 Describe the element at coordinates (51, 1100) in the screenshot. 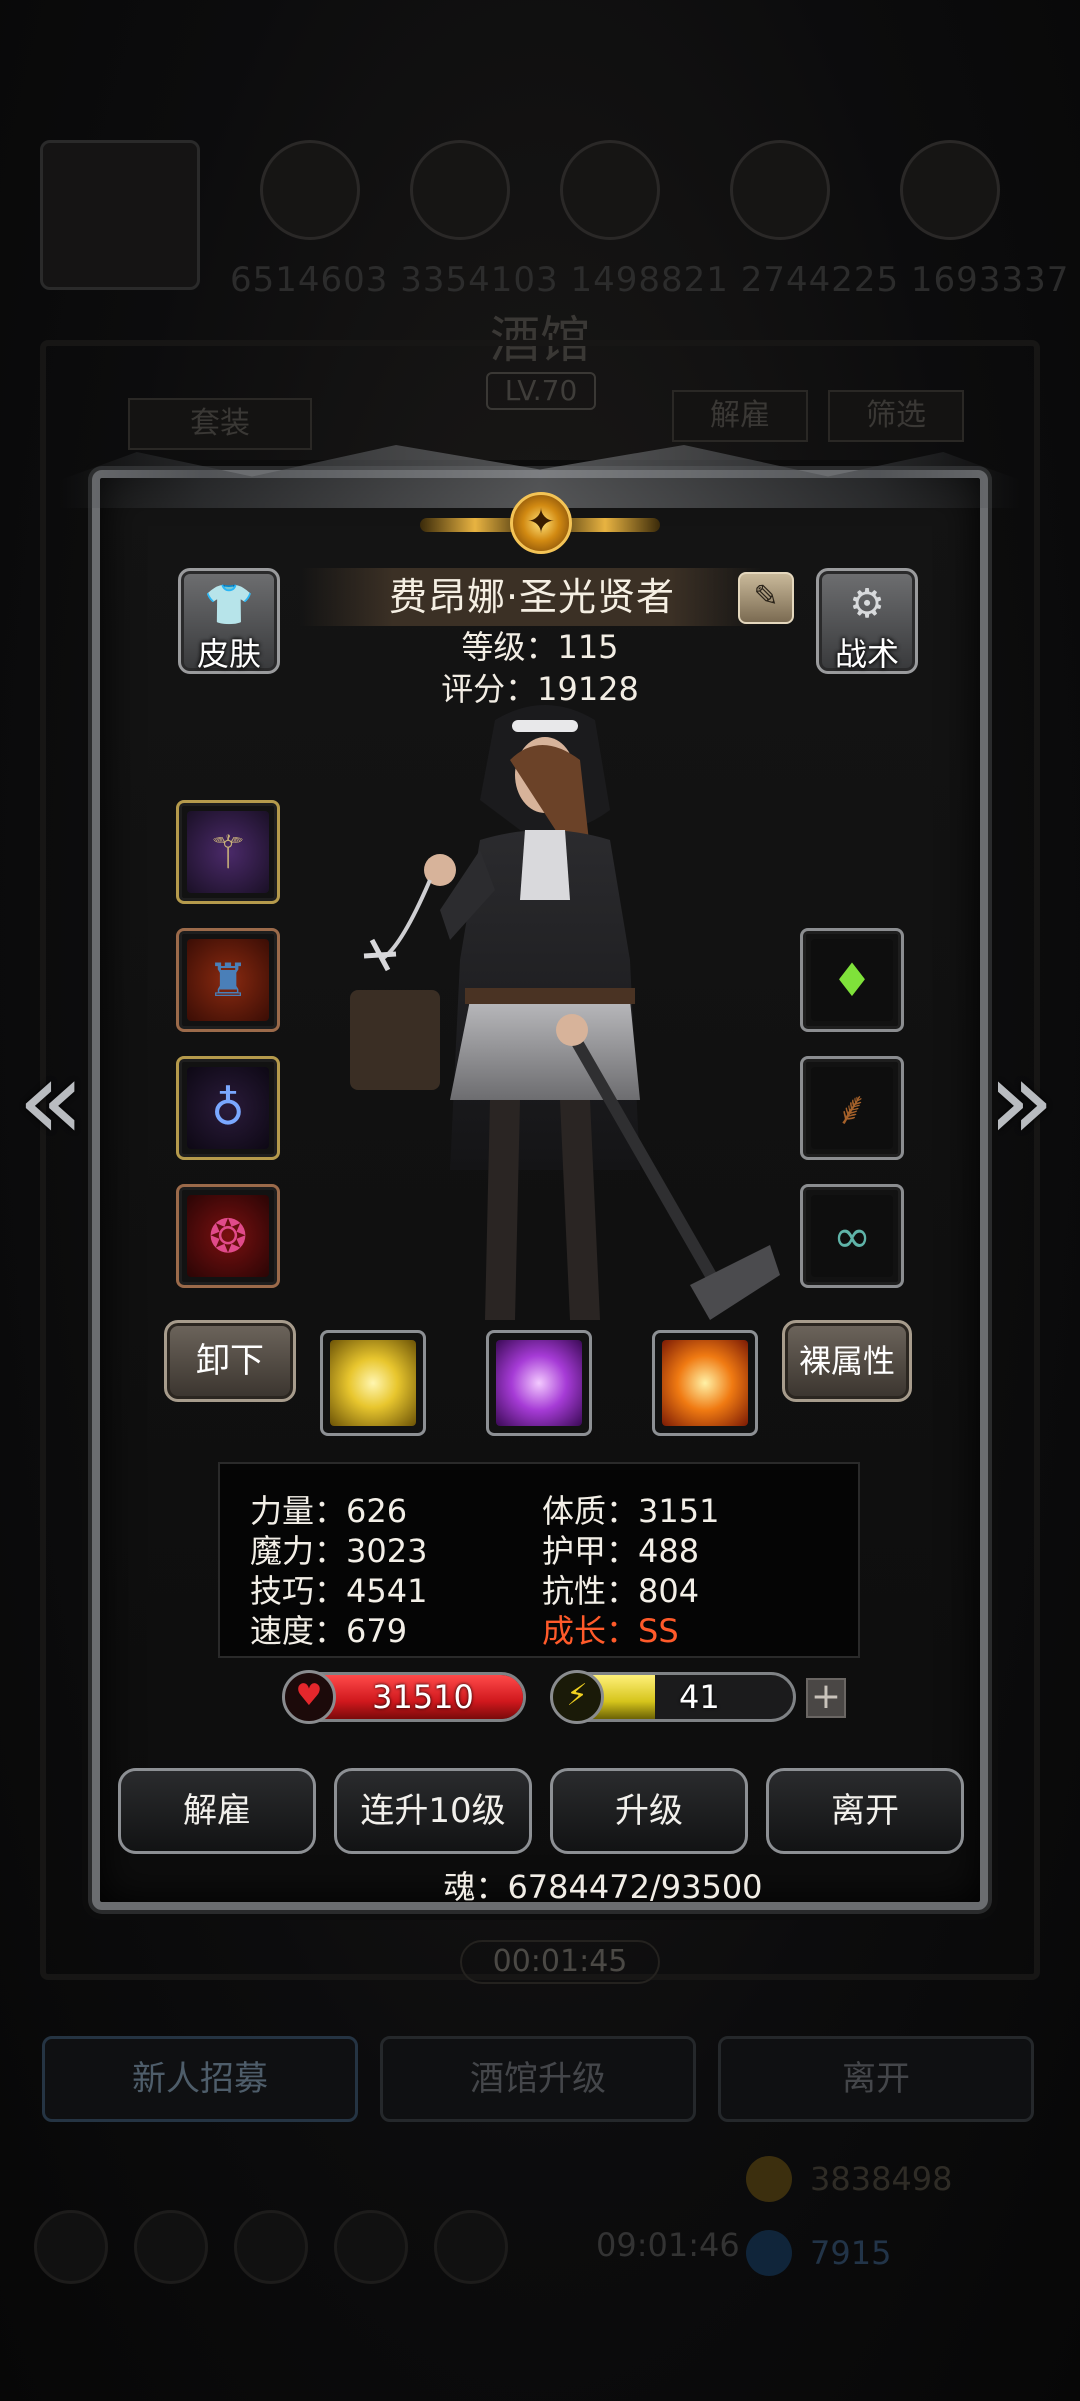

I see `previous-hero-chevron-icon: «` at that location.